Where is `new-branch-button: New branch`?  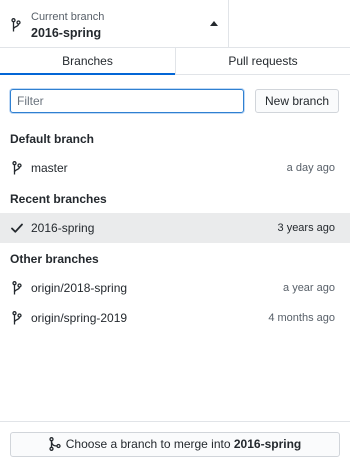
new-branch-button: New branch is located at coordinates (297, 101).